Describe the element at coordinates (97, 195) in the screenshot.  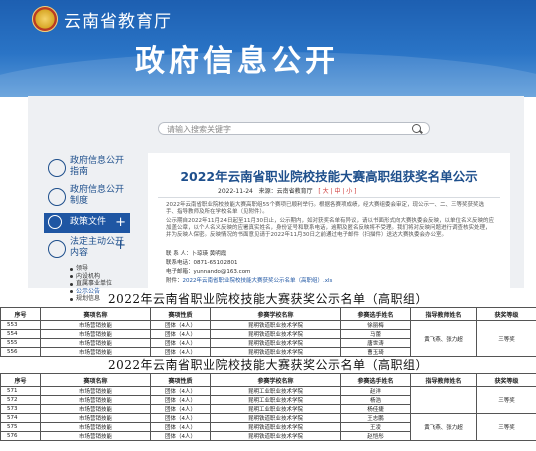
I see `sidebar-item-label: 政府信息公开制度` at that location.